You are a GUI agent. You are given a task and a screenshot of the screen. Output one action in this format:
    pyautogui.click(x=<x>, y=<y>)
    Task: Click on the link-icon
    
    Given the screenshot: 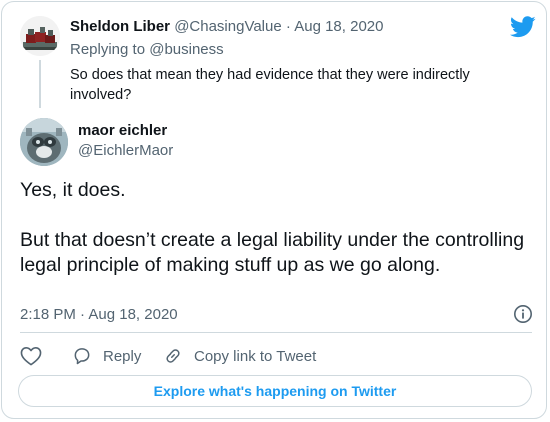 What is the action you would take?
    pyautogui.click(x=173, y=356)
    